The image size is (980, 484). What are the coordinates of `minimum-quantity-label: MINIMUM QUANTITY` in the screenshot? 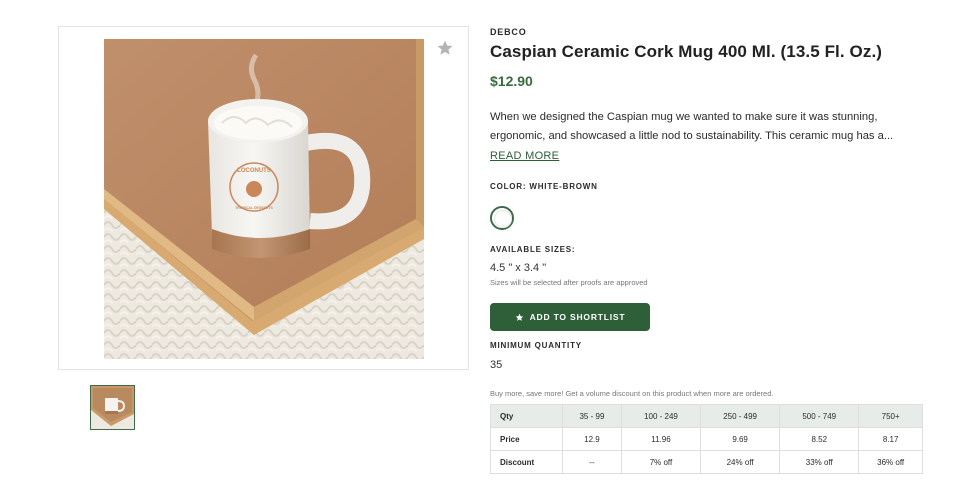 It's located at (536, 345).